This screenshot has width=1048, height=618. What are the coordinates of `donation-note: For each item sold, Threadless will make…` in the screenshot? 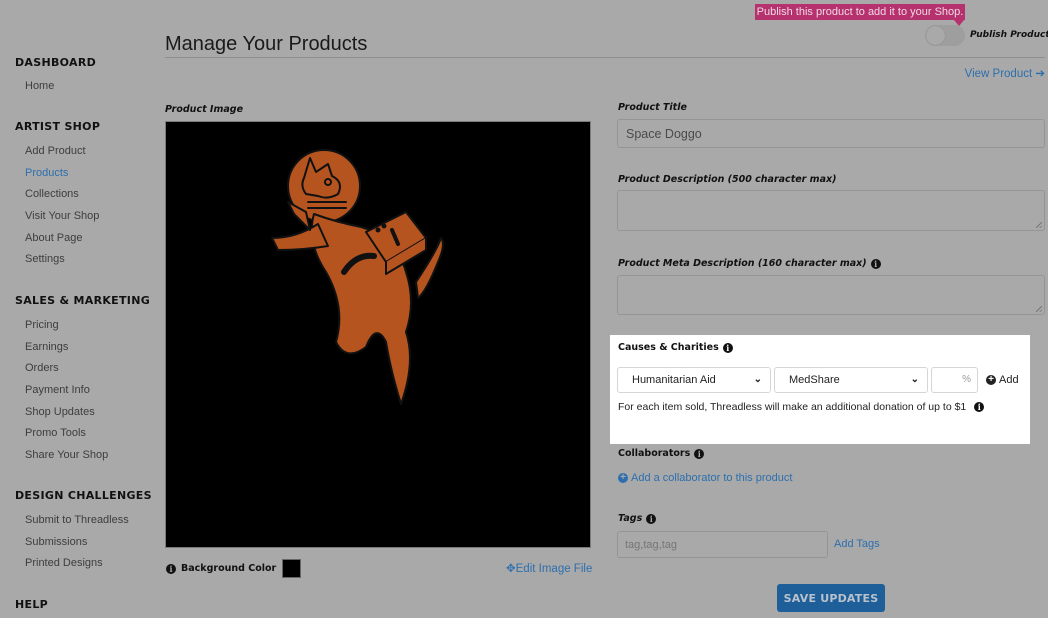 It's located at (792, 407).